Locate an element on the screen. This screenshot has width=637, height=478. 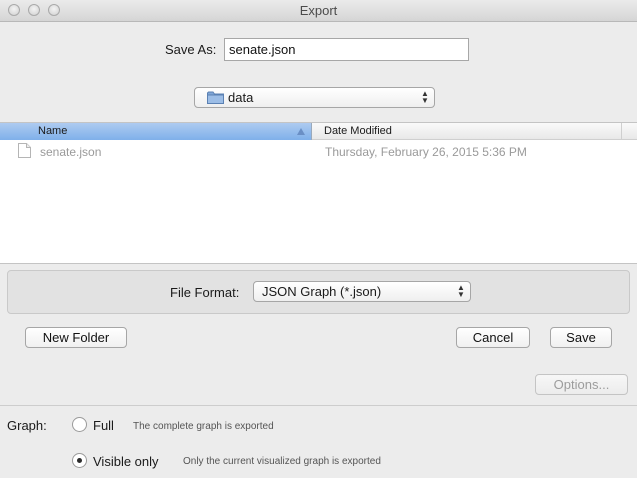
file-format-popup: JSON Graph (*.json) ▲ ▼ is located at coordinates (362, 291).